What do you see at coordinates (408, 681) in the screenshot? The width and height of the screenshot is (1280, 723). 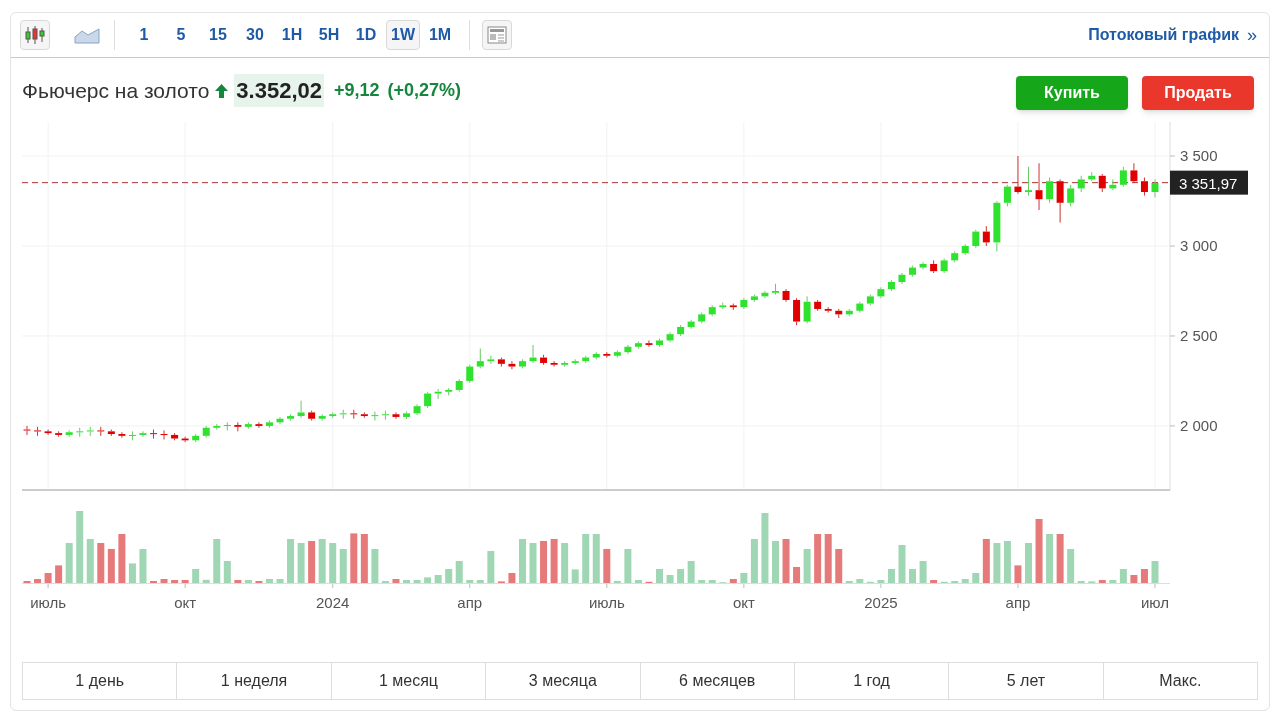 I see `range-button: 1 месяц` at bounding box center [408, 681].